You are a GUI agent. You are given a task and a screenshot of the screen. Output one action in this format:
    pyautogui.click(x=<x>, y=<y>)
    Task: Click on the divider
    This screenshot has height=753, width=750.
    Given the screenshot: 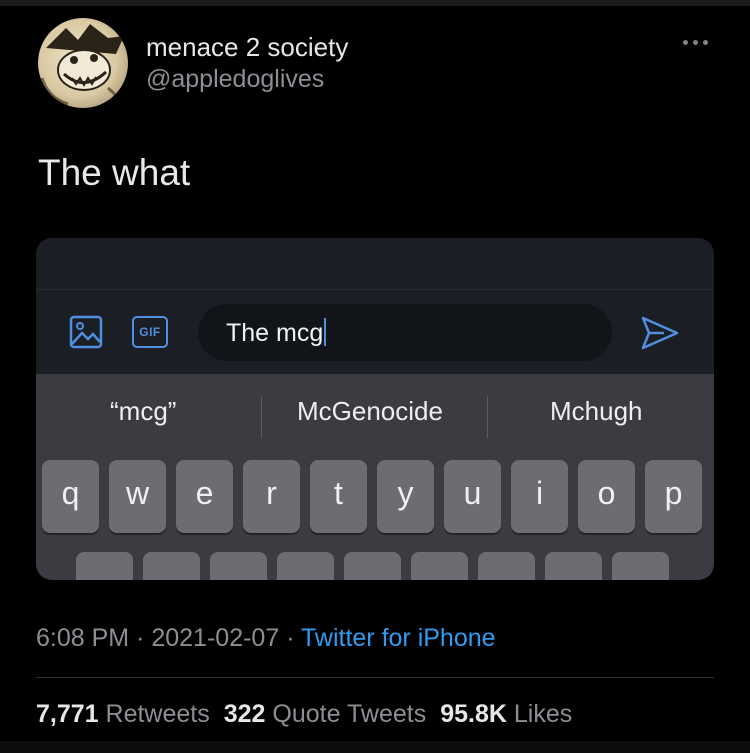 What is the action you would take?
    pyautogui.click(x=375, y=677)
    